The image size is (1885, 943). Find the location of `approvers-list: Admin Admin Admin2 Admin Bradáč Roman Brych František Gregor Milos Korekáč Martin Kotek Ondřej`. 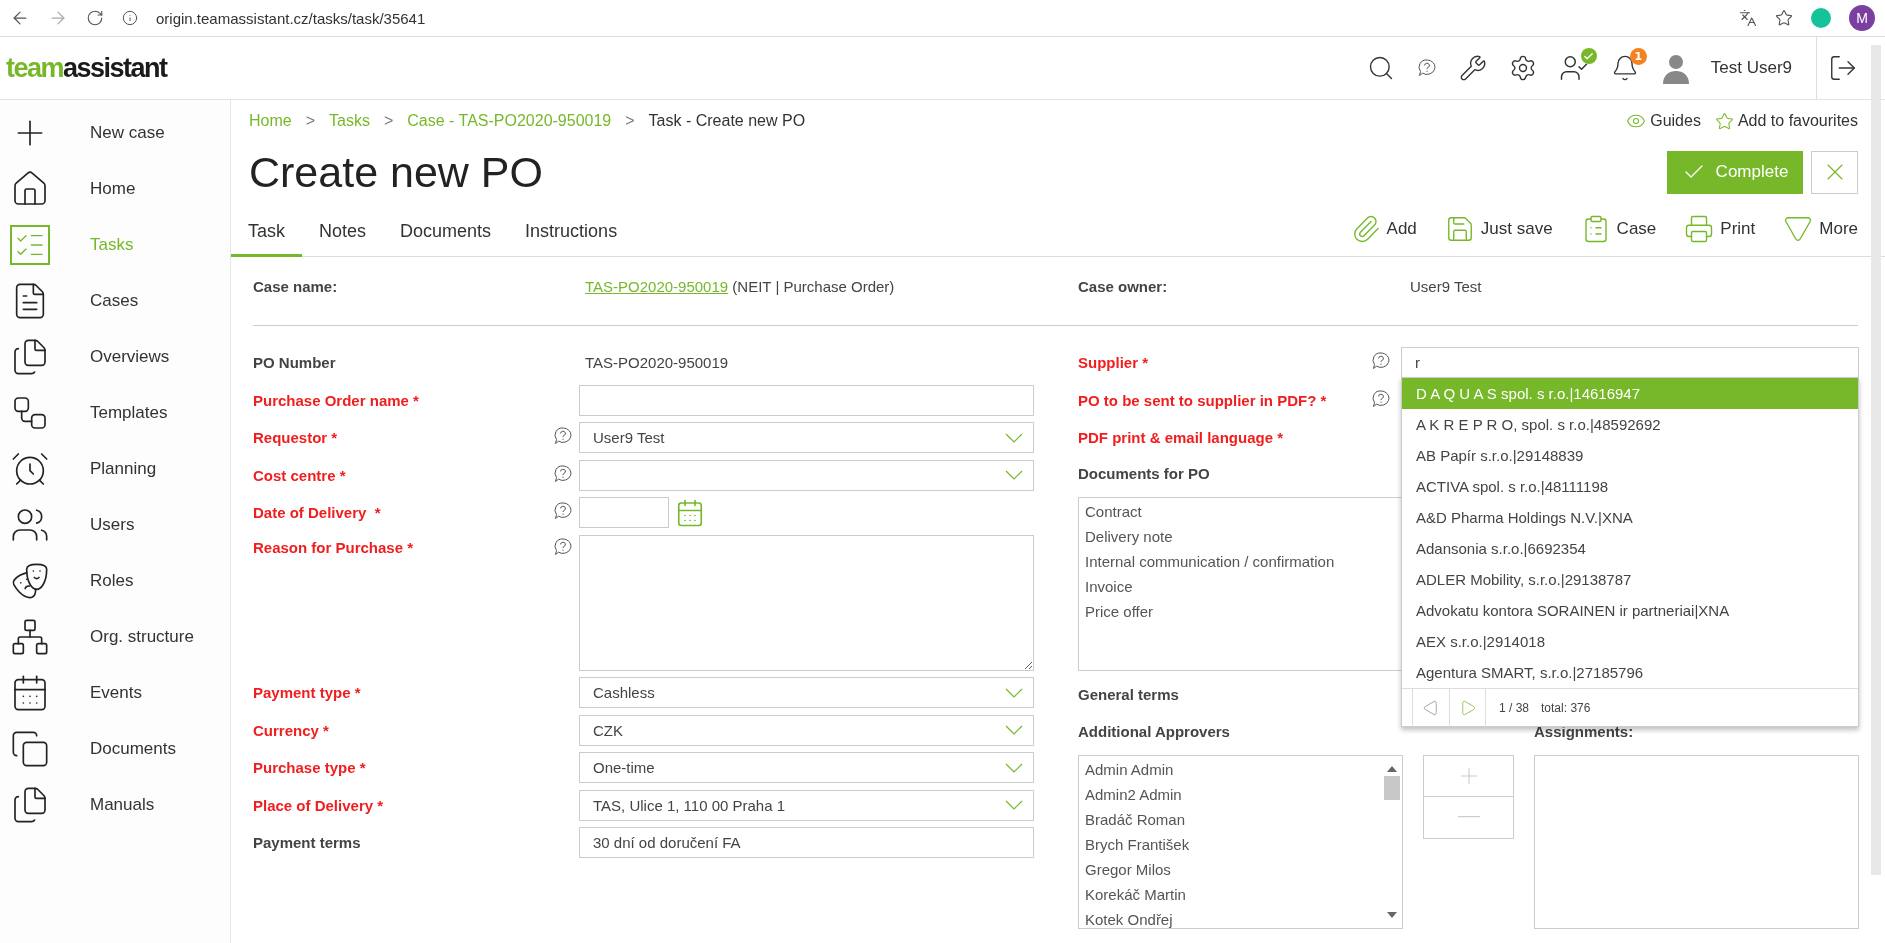

approvers-list: Admin Admin Admin2 Admin Bradáč Roman Brych František Gregor Milos Korekáč Martin Kotek Ondřej is located at coordinates (1240, 841).